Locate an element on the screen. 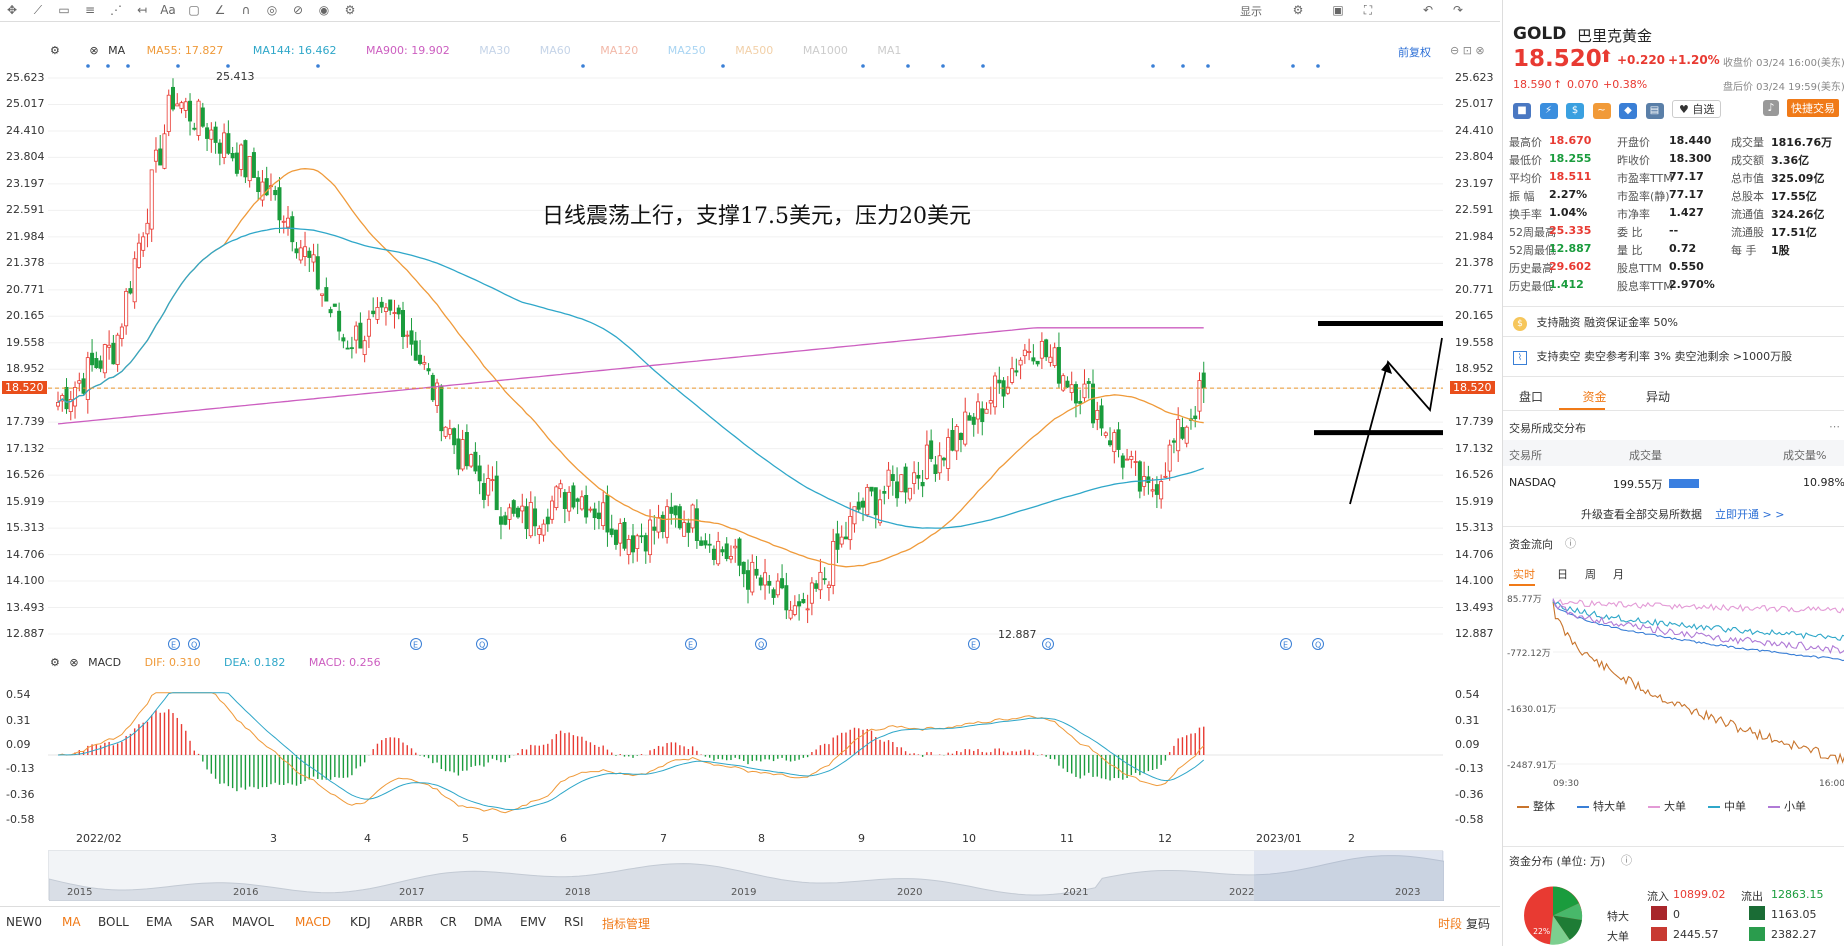 The image size is (1844, 946). draw-line-icon: ⟋ is located at coordinates (38, 10).